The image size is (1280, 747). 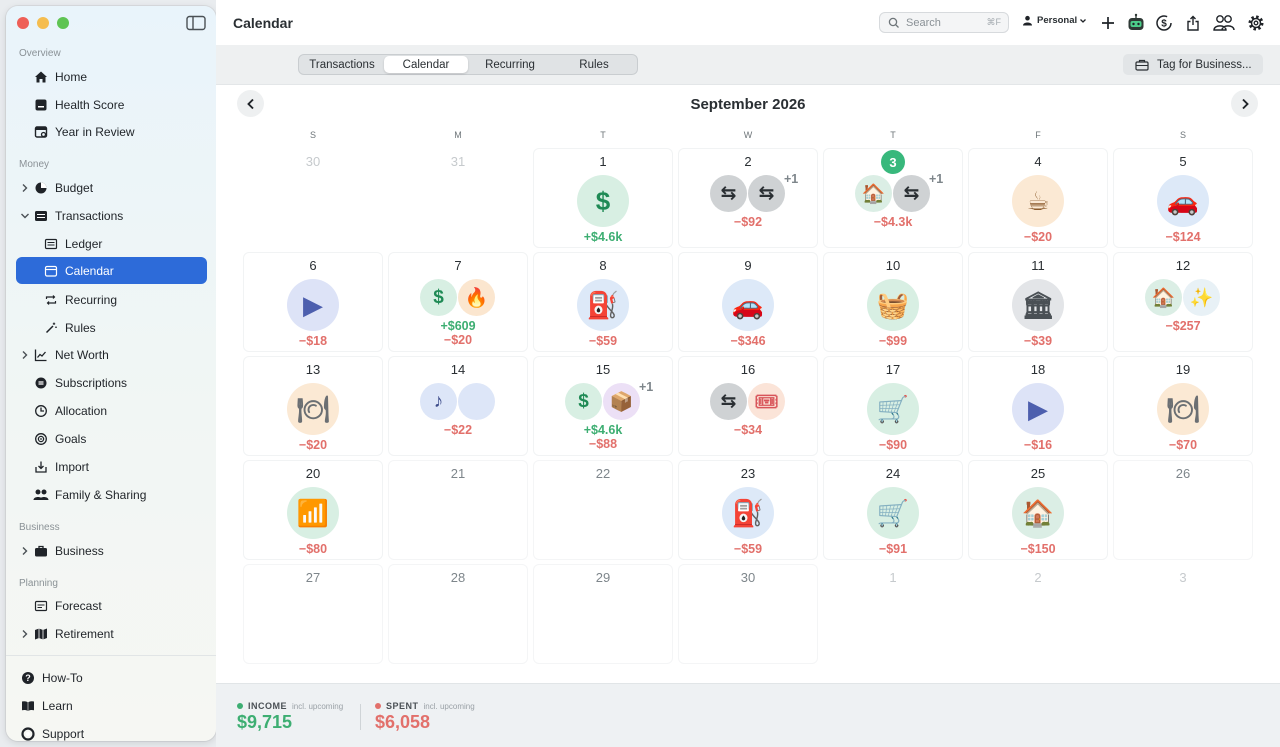 I want to click on calendar-day-cell: 17 🛒 −$90, so click(x=893, y=406).